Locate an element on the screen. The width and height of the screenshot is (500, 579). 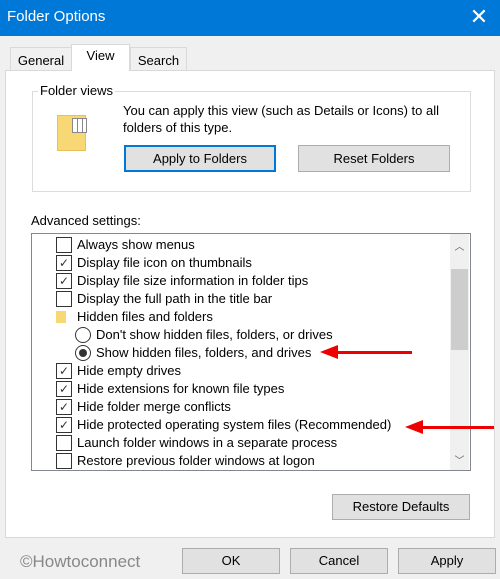
window-title: Folder Options is located at coordinates (56, 16).